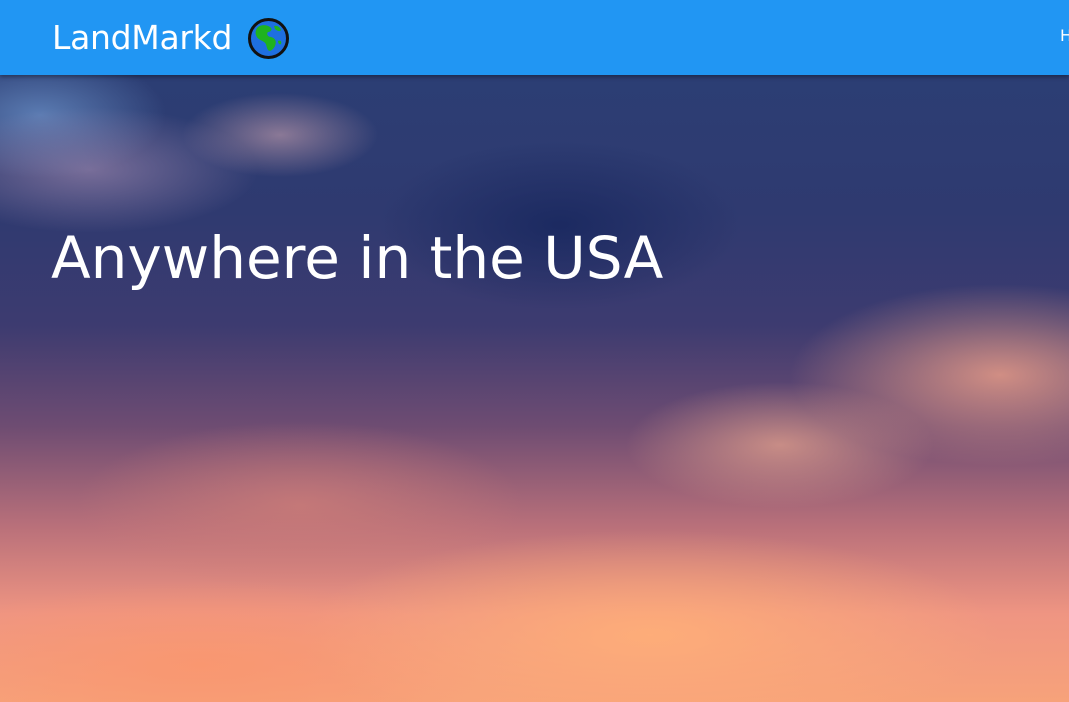 Image resolution: width=1069 pixels, height=702 pixels. Describe the element at coordinates (268, 38) in the screenshot. I see `globe-icon` at that location.